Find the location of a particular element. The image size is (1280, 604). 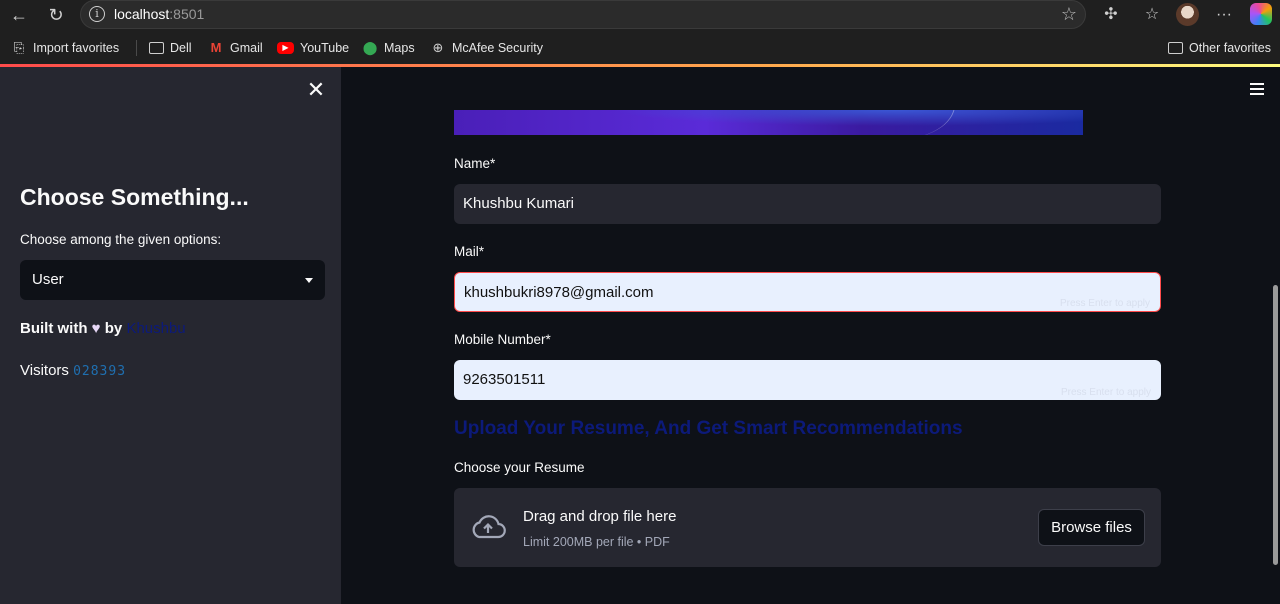

chevron-down-icon is located at coordinates (309, 280).